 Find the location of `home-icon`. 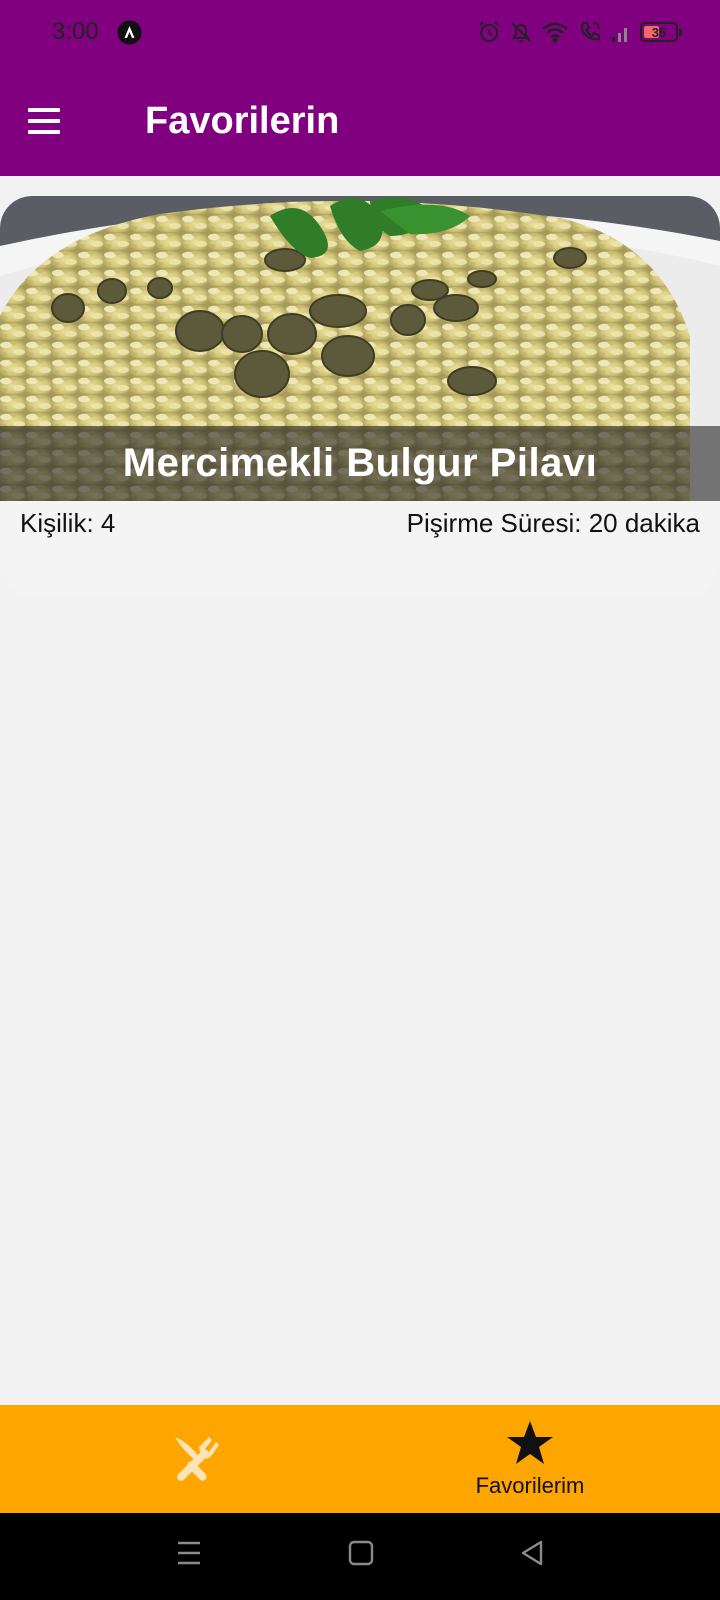

home-icon is located at coordinates (361, 1555).